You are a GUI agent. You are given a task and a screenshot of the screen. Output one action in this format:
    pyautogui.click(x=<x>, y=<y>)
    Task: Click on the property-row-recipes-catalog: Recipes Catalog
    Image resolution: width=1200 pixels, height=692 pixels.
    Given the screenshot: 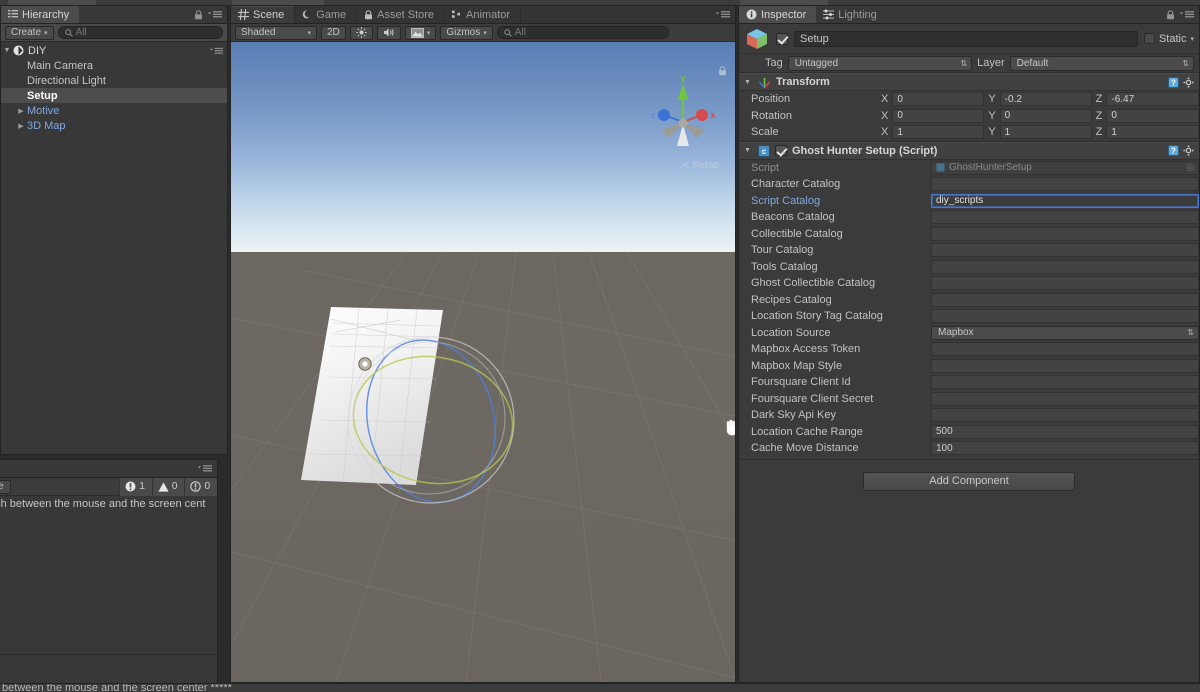 What is the action you would take?
    pyautogui.click(x=969, y=300)
    